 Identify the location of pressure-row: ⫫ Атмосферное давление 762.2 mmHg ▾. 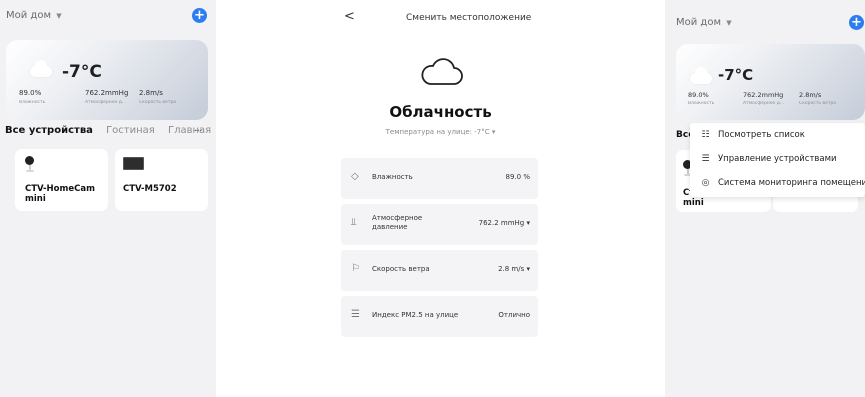
(439, 224).